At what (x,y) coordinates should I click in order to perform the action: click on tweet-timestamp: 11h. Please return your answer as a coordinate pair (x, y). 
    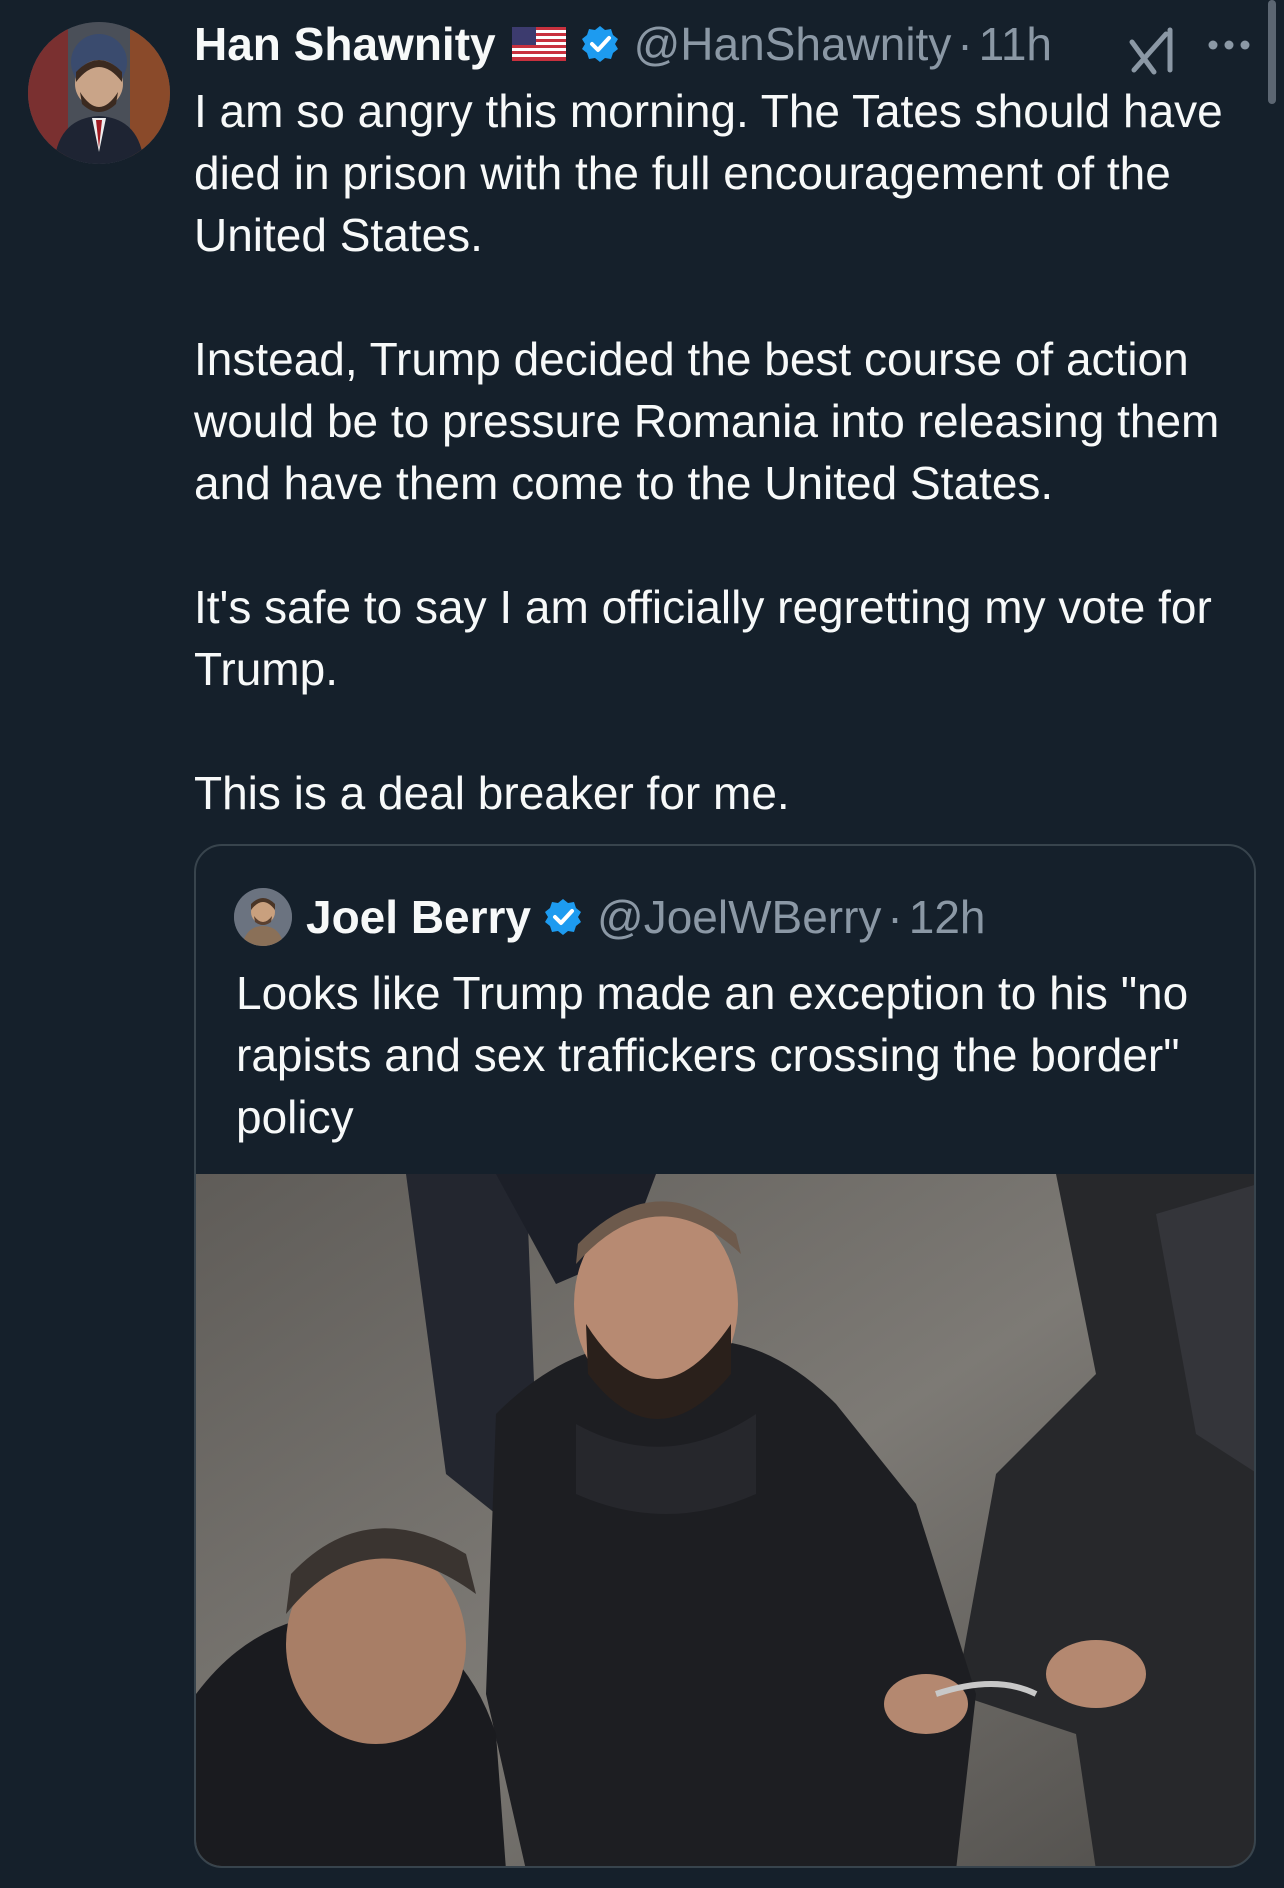
    Looking at the image, I should click on (1015, 44).